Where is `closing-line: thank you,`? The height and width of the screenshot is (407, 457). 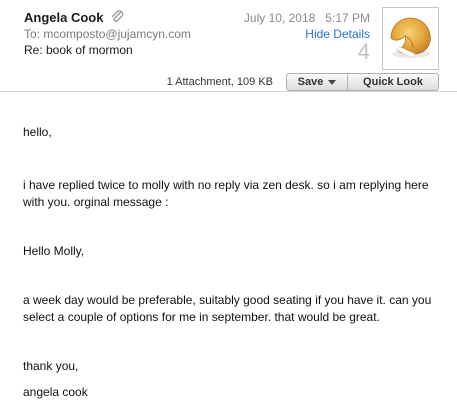
closing-line: thank you, is located at coordinates (51, 366).